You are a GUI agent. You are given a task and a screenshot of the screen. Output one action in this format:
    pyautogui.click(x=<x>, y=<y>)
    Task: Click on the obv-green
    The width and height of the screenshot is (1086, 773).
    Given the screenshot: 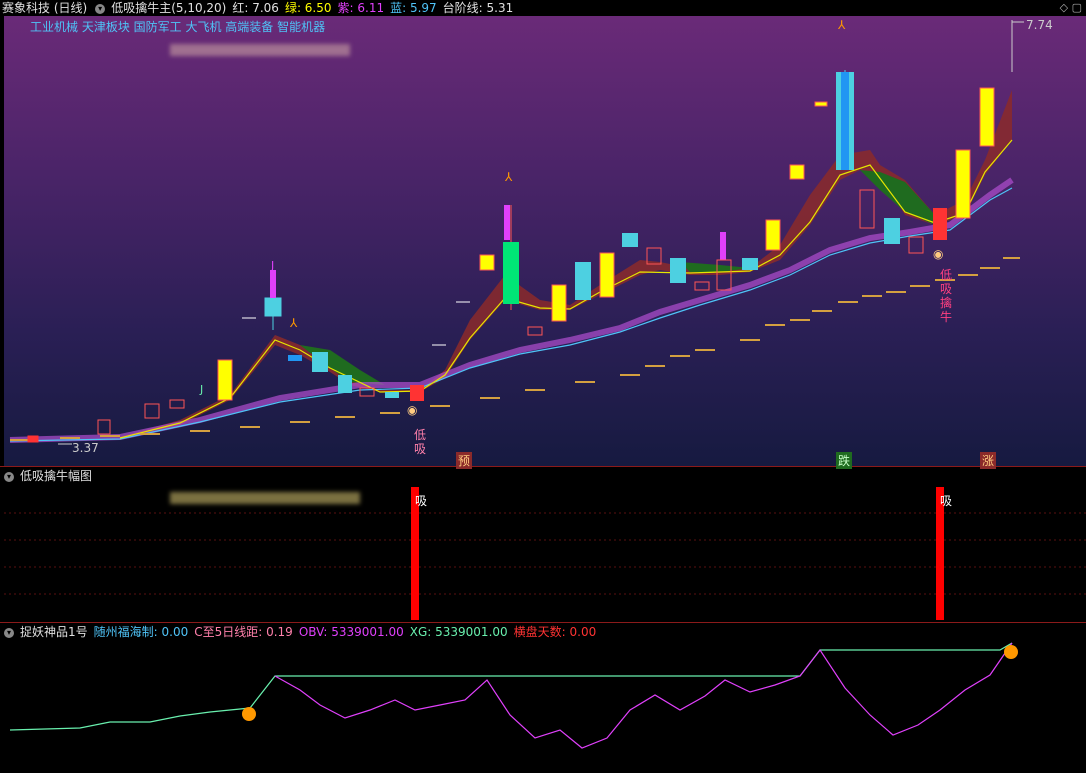 What is the action you would take?
    pyautogui.click(x=511, y=686)
    